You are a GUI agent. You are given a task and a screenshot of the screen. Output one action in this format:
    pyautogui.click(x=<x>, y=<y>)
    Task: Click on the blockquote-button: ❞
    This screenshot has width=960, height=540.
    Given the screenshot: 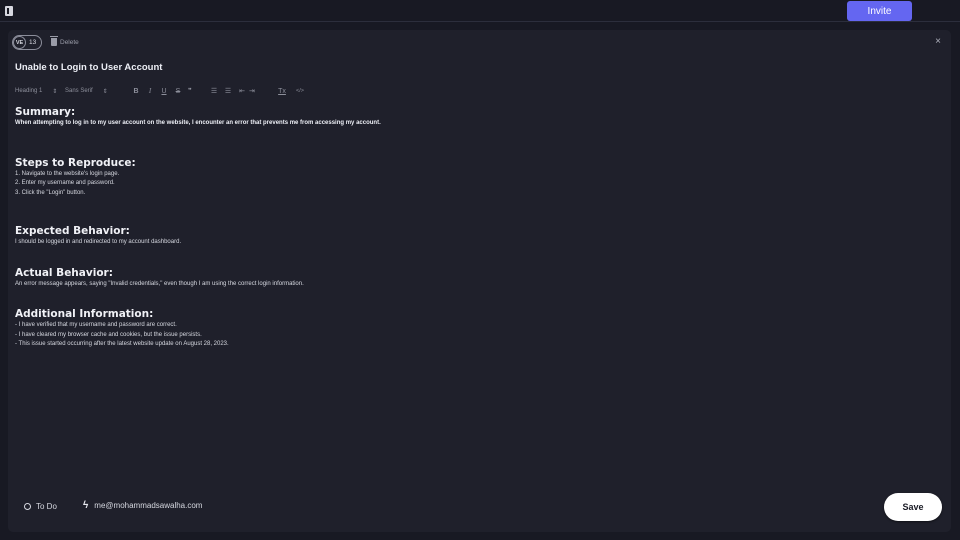 What is the action you would take?
    pyautogui.click(x=196, y=91)
    